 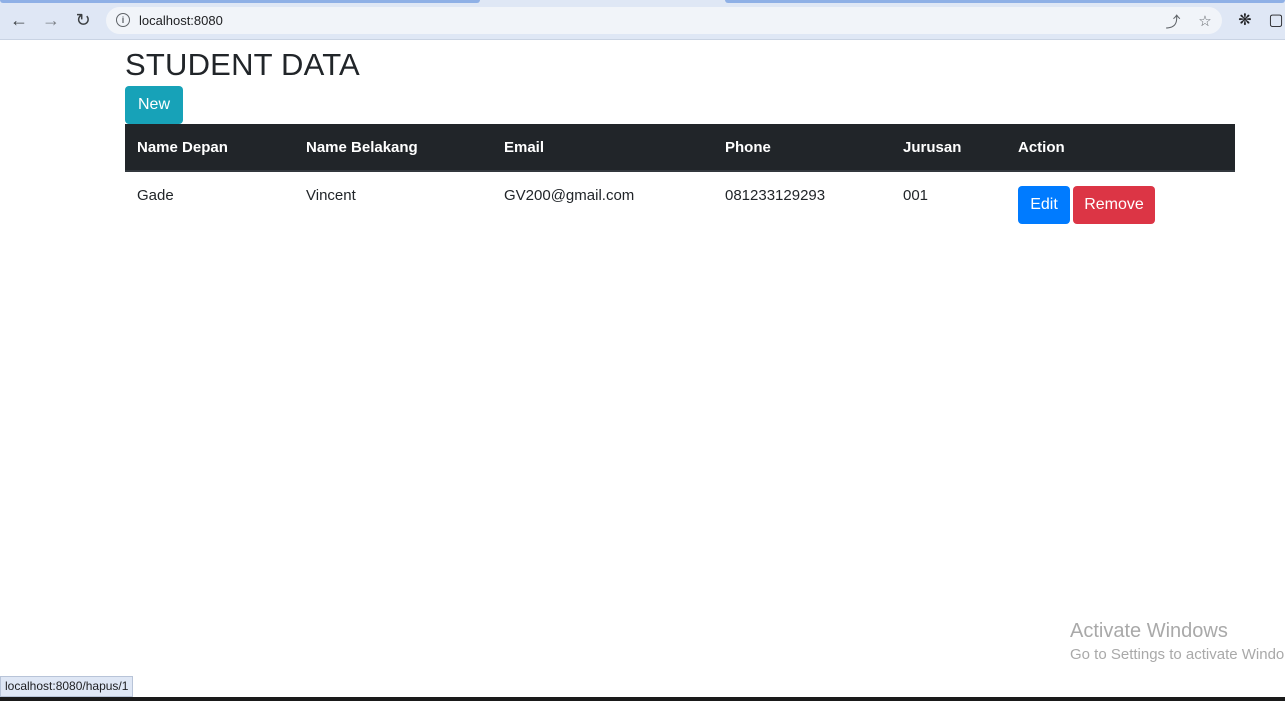 I want to click on page-title: STUDENT DATA, so click(x=242, y=64).